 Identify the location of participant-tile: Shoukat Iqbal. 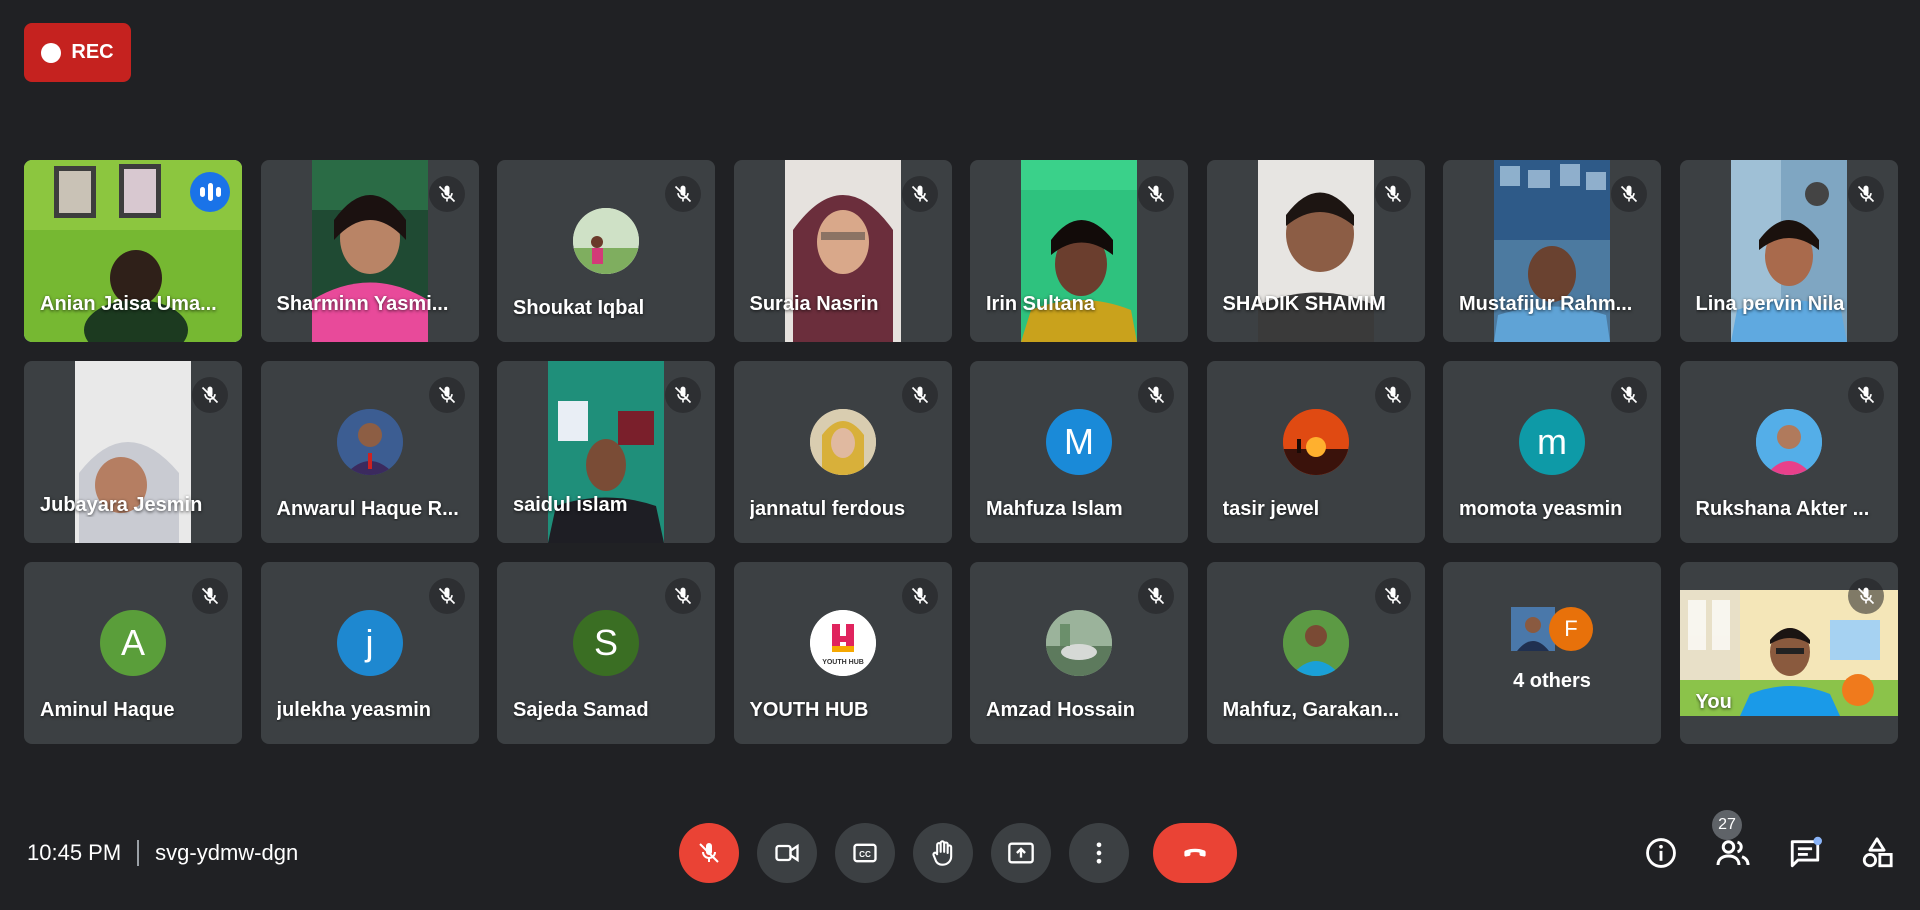
(606, 251).